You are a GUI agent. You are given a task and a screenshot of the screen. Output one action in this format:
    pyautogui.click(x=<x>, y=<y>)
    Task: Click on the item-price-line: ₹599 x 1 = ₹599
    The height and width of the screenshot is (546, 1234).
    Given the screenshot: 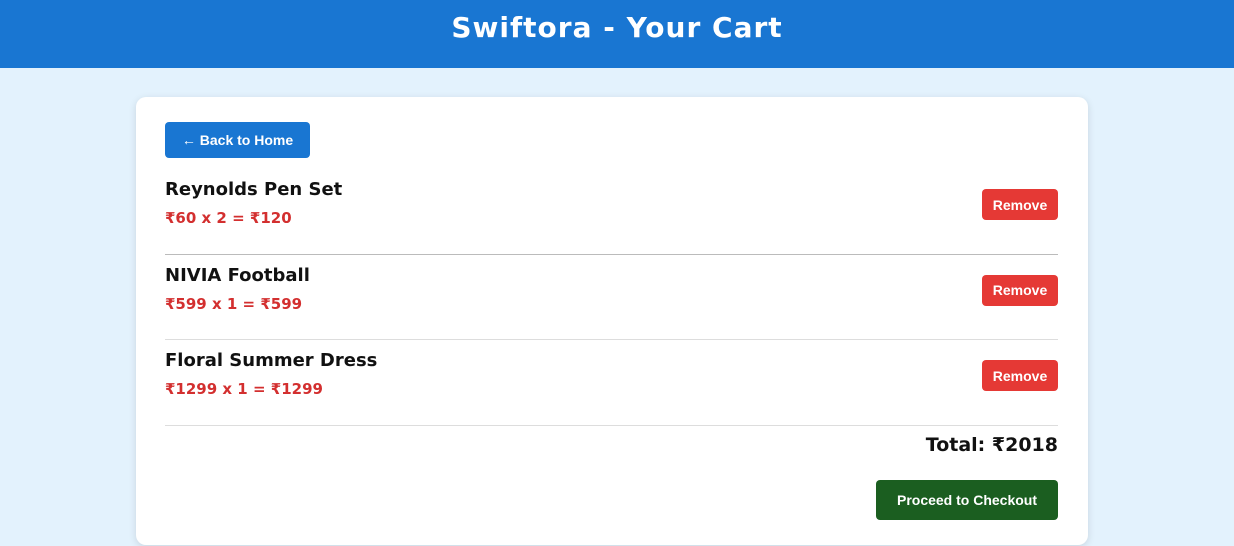 What is the action you would take?
    pyautogui.click(x=234, y=303)
    